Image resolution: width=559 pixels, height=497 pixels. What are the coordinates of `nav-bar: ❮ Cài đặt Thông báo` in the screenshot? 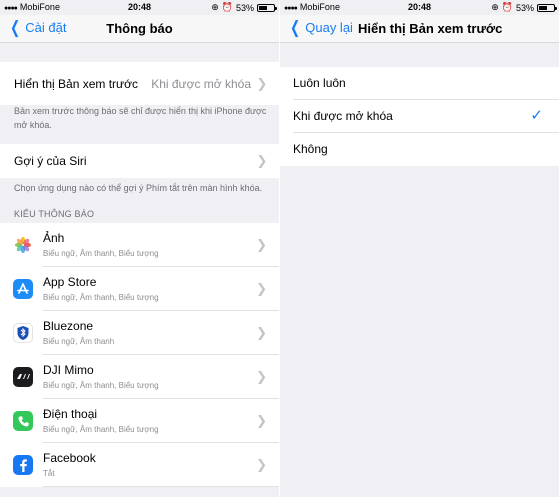 It's located at (139, 29).